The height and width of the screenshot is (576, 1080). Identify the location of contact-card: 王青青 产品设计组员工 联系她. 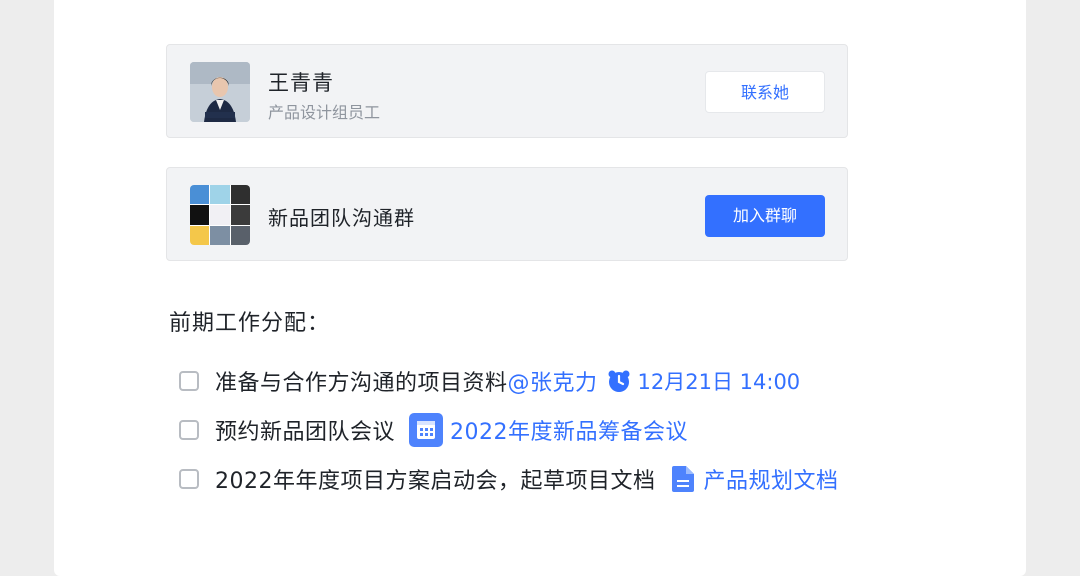
(507, 91).